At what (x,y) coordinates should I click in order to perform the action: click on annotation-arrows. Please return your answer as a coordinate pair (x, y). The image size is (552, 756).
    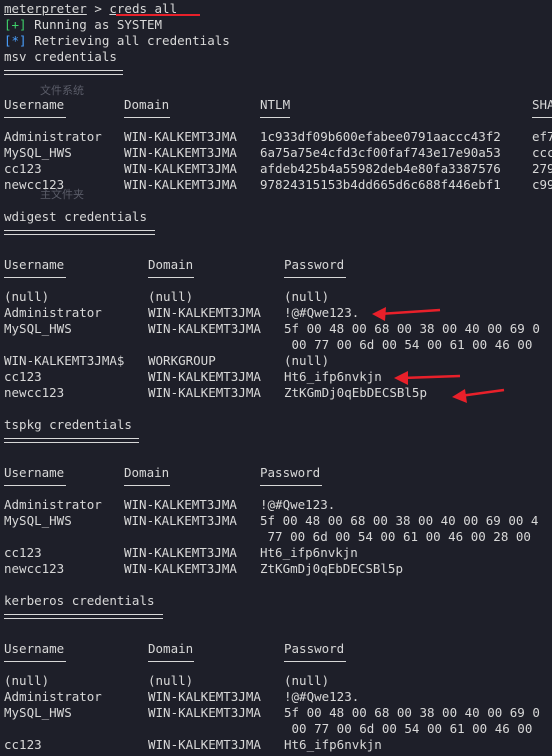
    Looking at the image, I should click on (438, 355).